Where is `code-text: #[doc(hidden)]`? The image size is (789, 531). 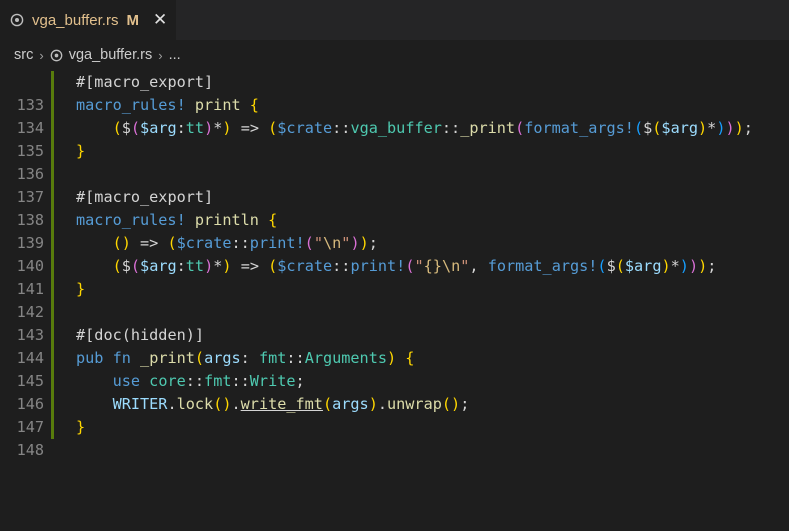 code-text: #[doc(hidden)] is located at coordinates (140, 335).